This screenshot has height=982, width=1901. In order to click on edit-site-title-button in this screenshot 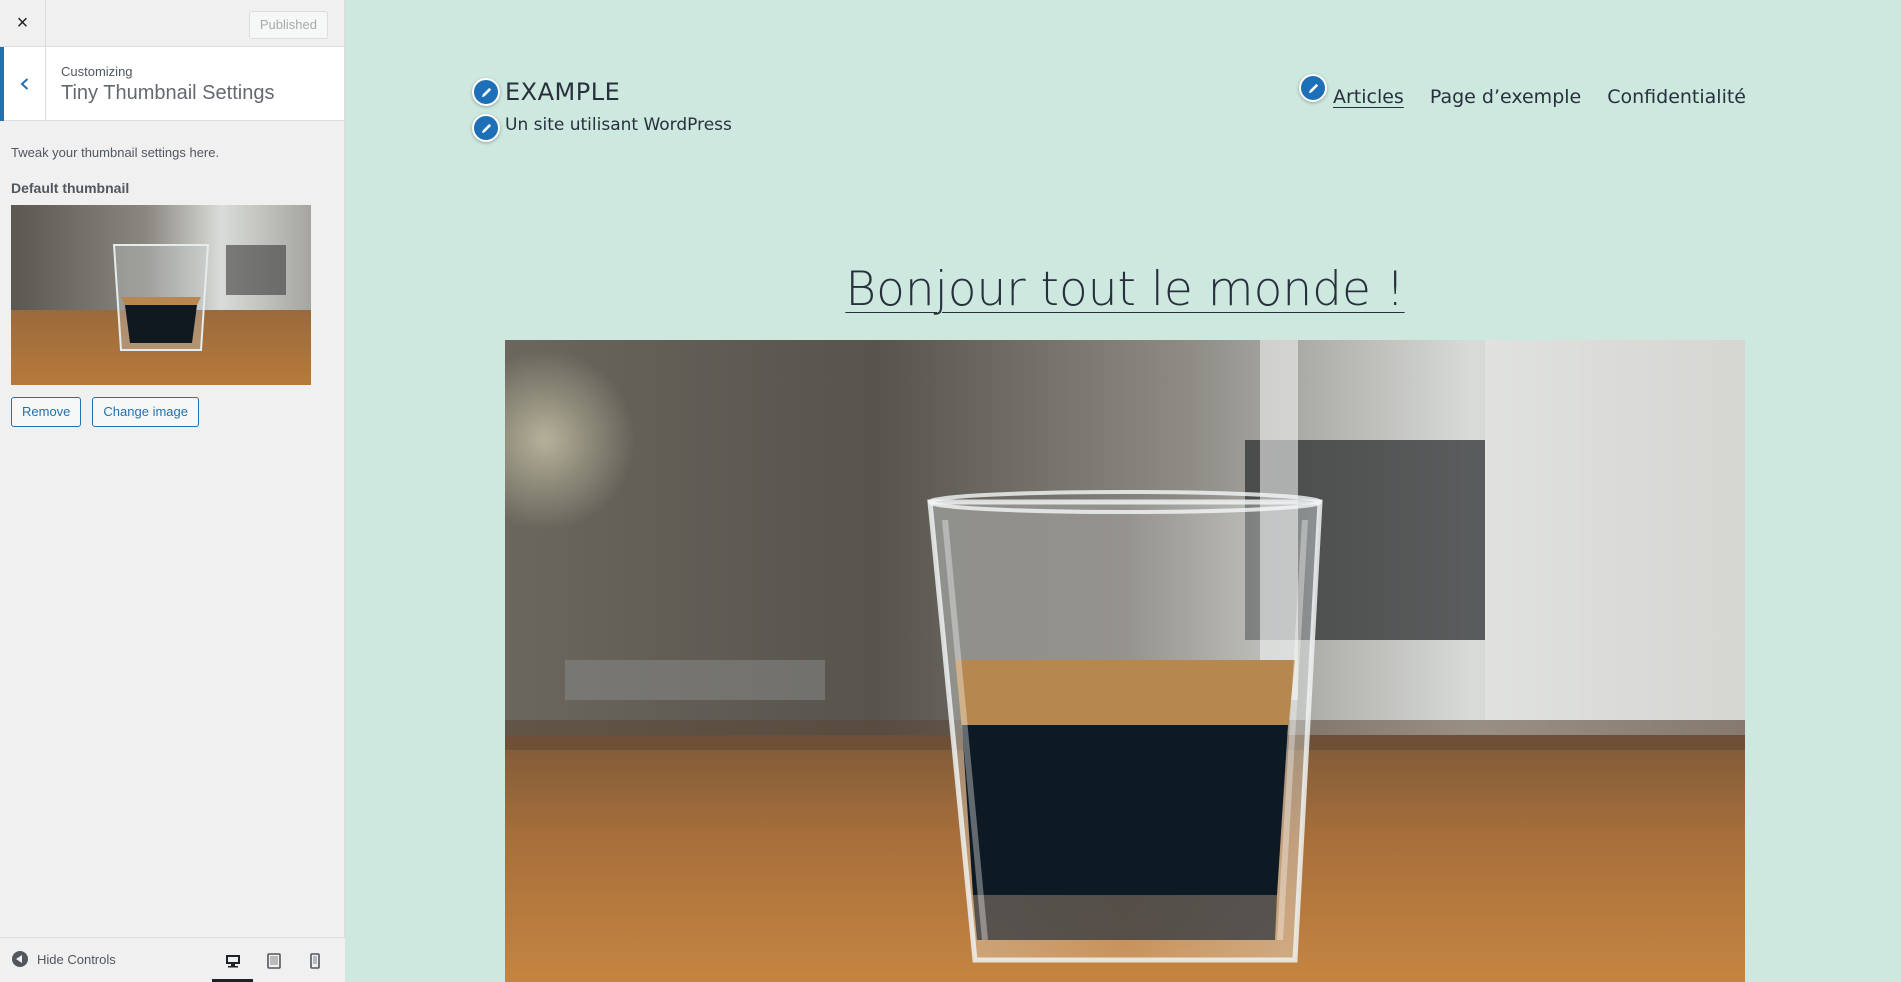, I will do `click(486, 92)`.